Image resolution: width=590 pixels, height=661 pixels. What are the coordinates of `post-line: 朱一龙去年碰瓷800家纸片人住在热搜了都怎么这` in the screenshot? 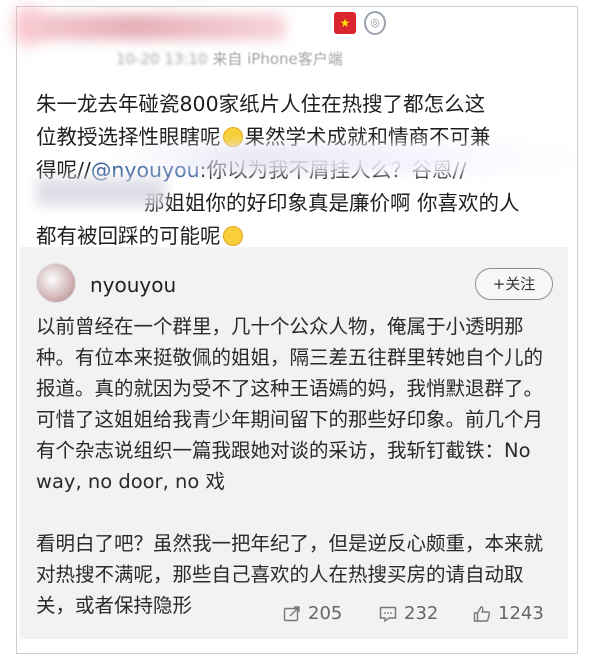 It's located at (261, 104).